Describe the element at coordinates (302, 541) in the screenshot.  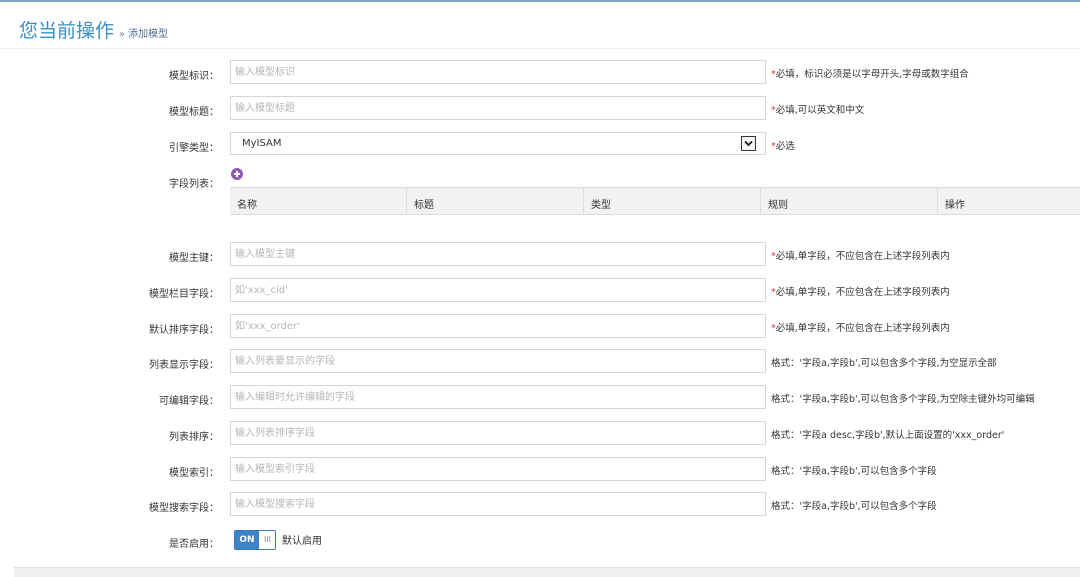
I see `enabled-caption: 默认启用` at that location.